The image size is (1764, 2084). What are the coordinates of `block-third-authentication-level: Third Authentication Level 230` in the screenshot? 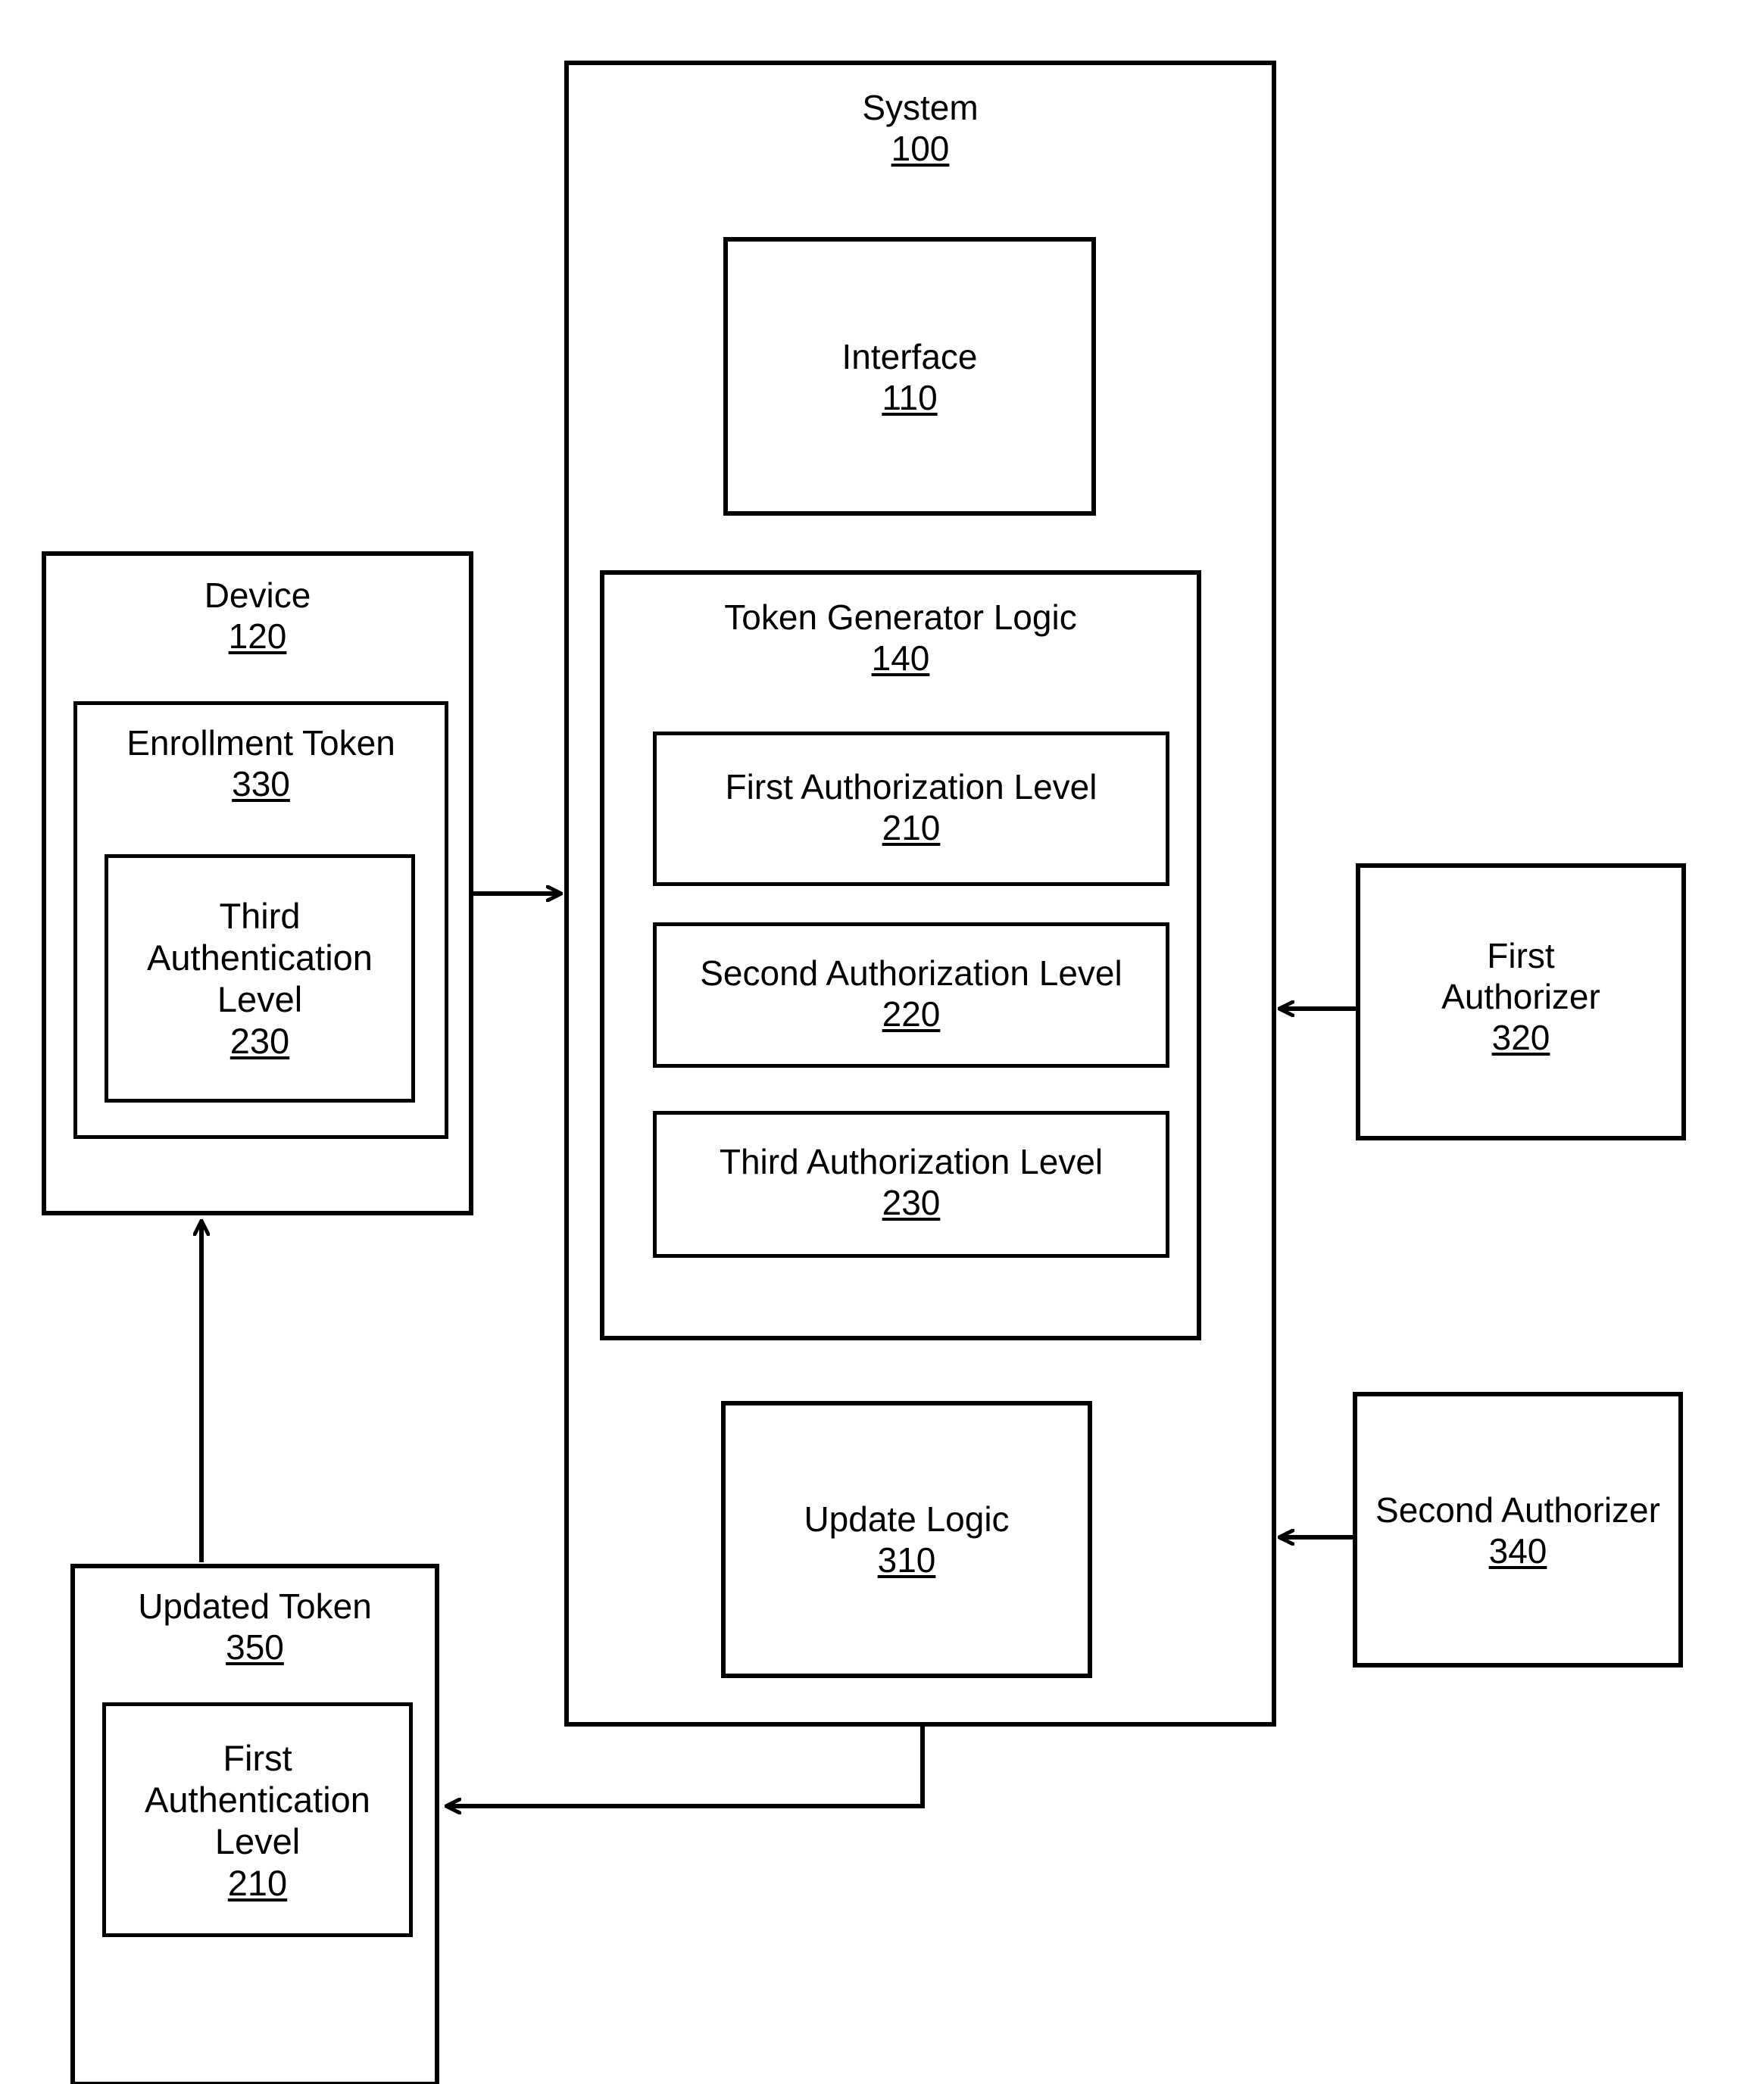 It's located at (260, 978).